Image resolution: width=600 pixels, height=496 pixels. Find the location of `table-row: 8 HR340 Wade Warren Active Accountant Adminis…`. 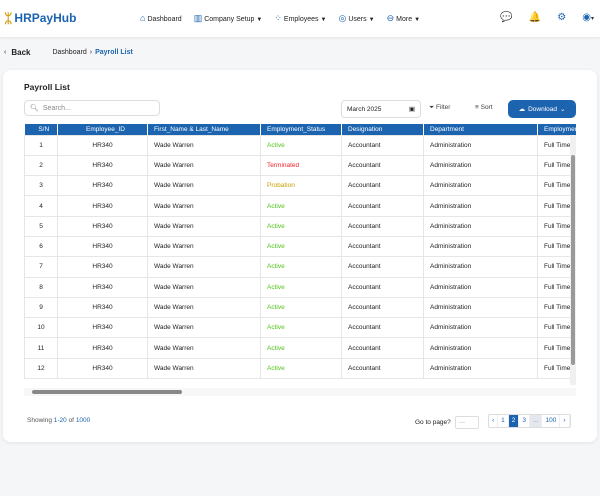

table-row: 8 HR340 Wade Warren Active Accountant Adminis… is located at coordinates (300, 287).